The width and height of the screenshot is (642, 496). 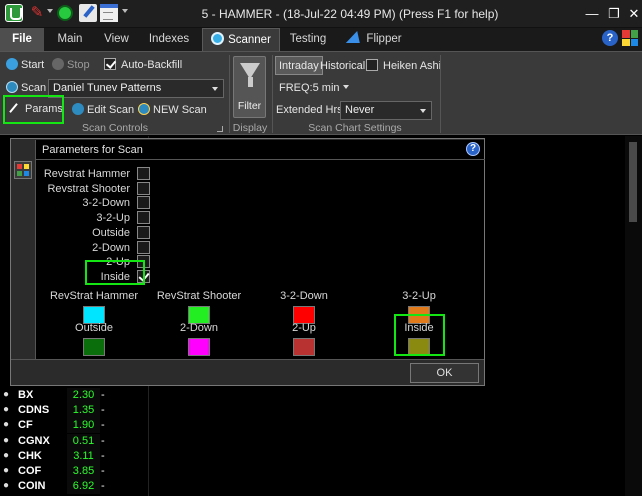 I want to click on tab-indexes: Indexes, so click(x=169, y=39).